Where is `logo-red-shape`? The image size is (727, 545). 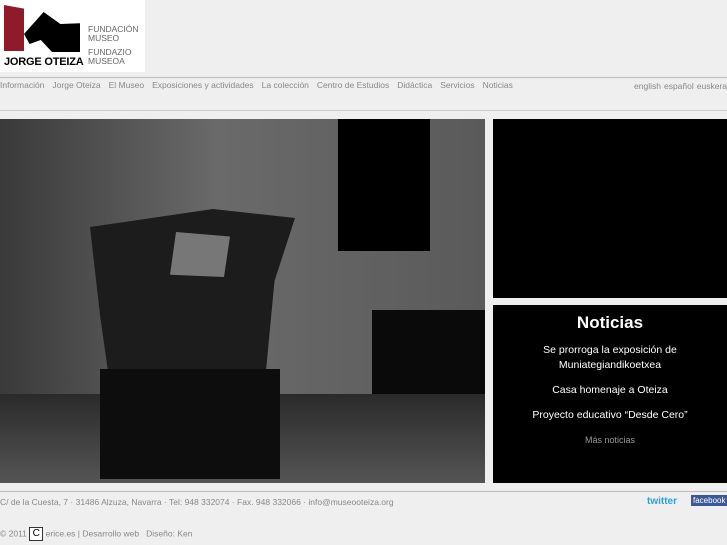 logo-red-shape is located at coordinates (14, 28).